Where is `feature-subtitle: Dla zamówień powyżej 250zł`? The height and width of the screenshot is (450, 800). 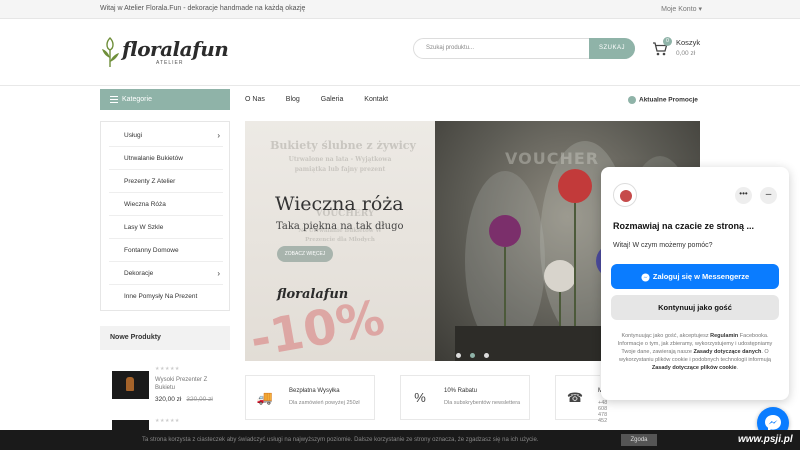 feature-subtitle: Dla zamówień powyżej 250zł is located at coordinates (324, 403).